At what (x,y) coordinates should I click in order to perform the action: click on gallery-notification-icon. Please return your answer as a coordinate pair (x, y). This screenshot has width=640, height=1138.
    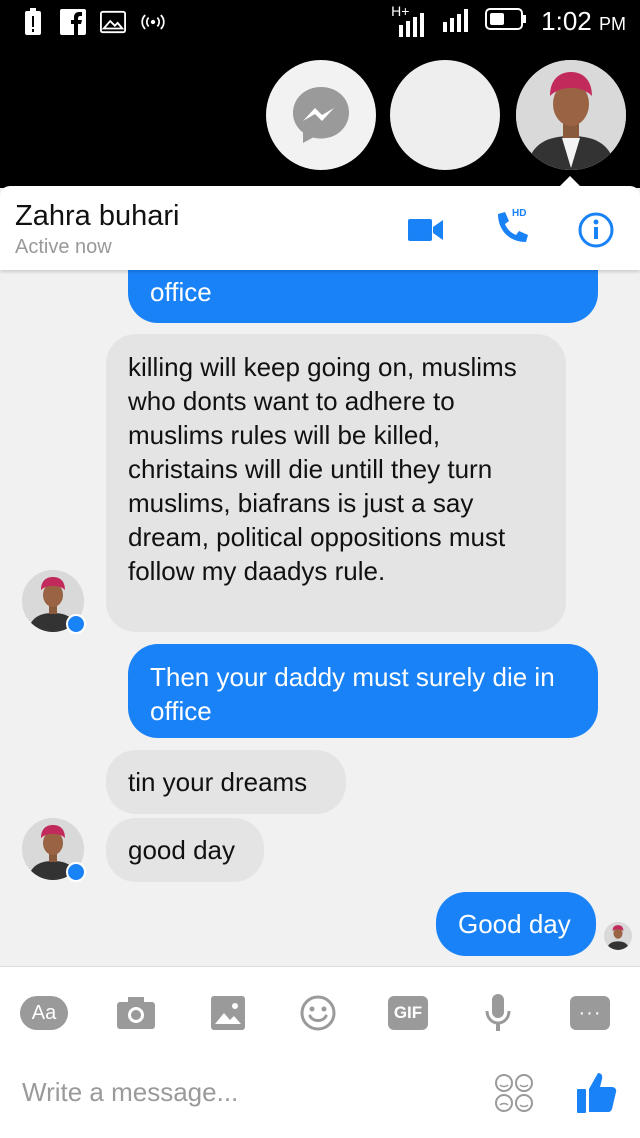
    Looking at the image, I should click on (113, 22).